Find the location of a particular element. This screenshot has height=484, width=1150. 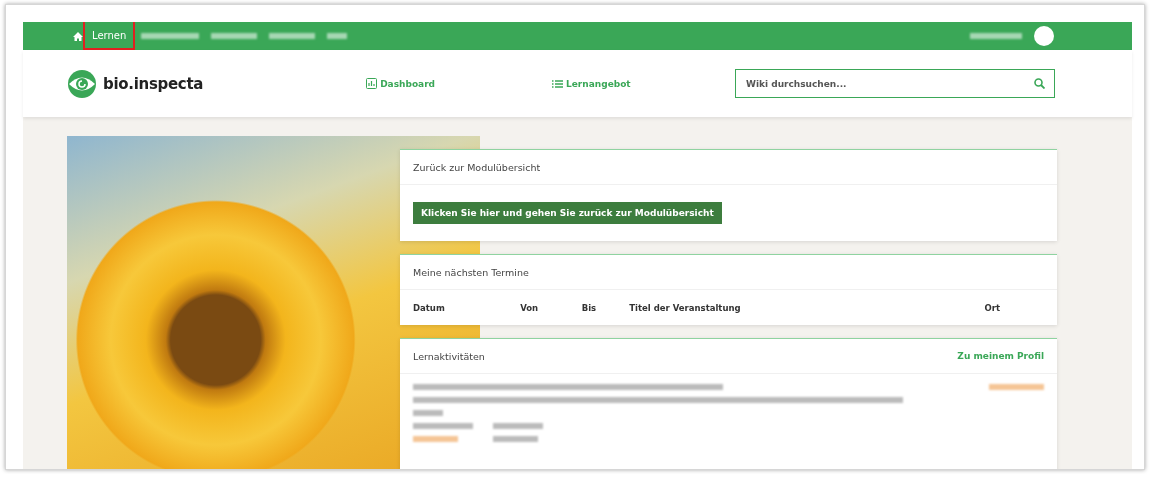

column-header: Bis is located at coordinates (589, 307).